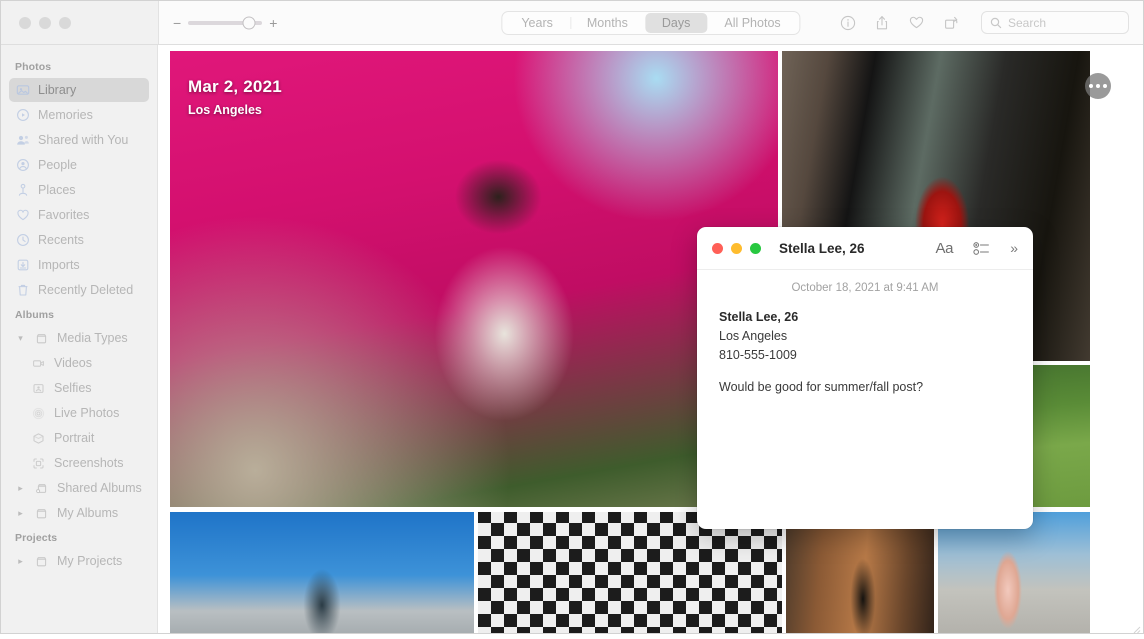 The width and height of the screenshot is (1144, 639). I want to click on view-mode-segmented-control: Years Months Days All Photos, so click(650, 23).